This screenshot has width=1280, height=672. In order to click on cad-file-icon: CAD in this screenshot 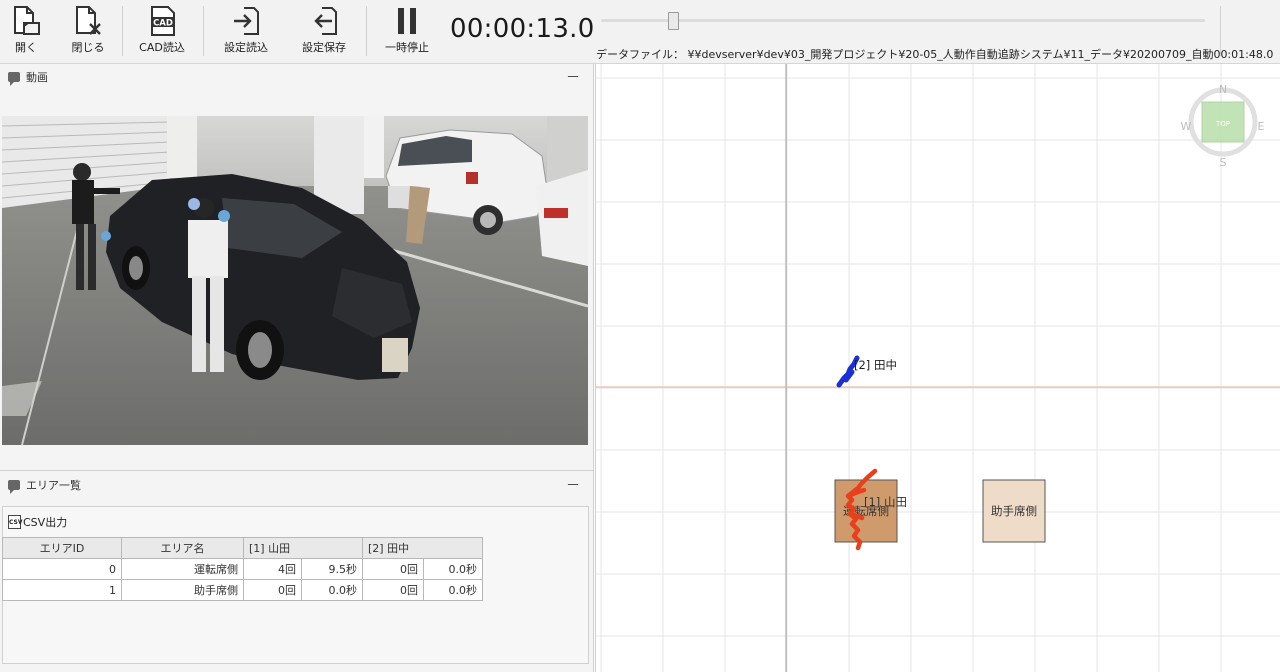, I will do `click(162, 21)`.